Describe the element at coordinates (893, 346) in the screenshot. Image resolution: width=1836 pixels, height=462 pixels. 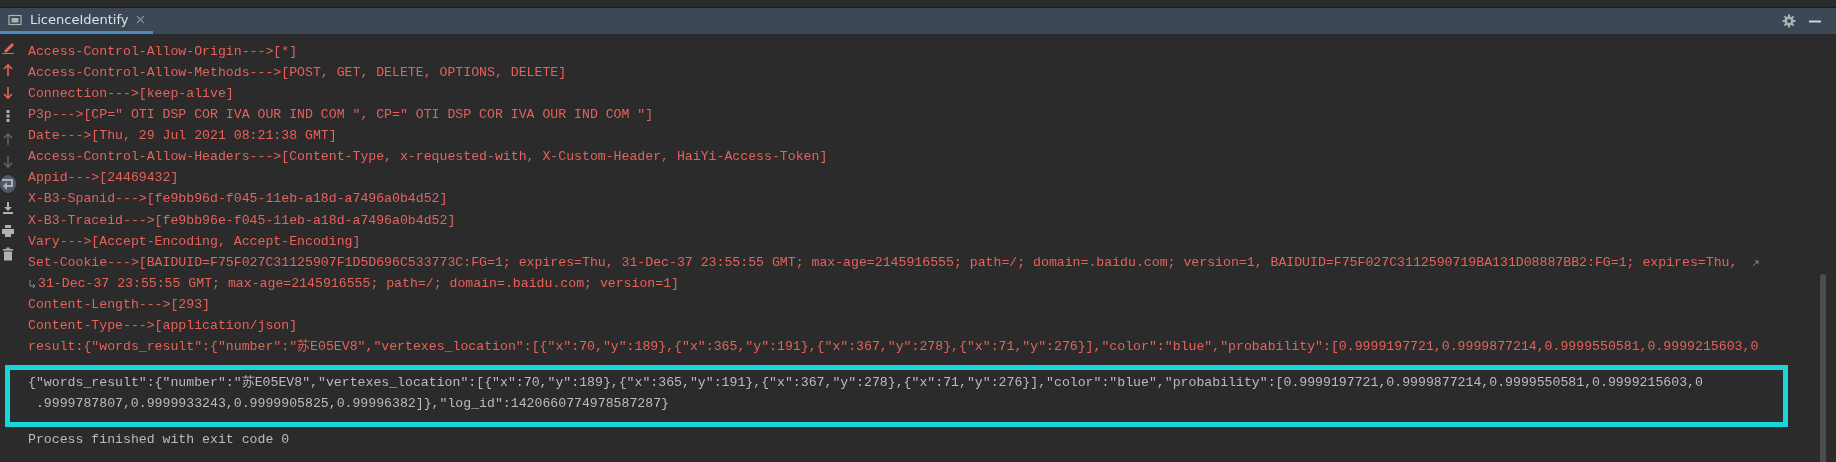
I see `console-line: result:{"words_result":{"number":"苏E05EV8","vertexes_location":[{"x":70,"y":189},{"x":365,"y":191},{"x":367,"y":278},{"x":71,"y":276}],"color":"blue","probability":[0.9999197721,0.9999877214,0.9999550581,0.9999215603,0` at that location.